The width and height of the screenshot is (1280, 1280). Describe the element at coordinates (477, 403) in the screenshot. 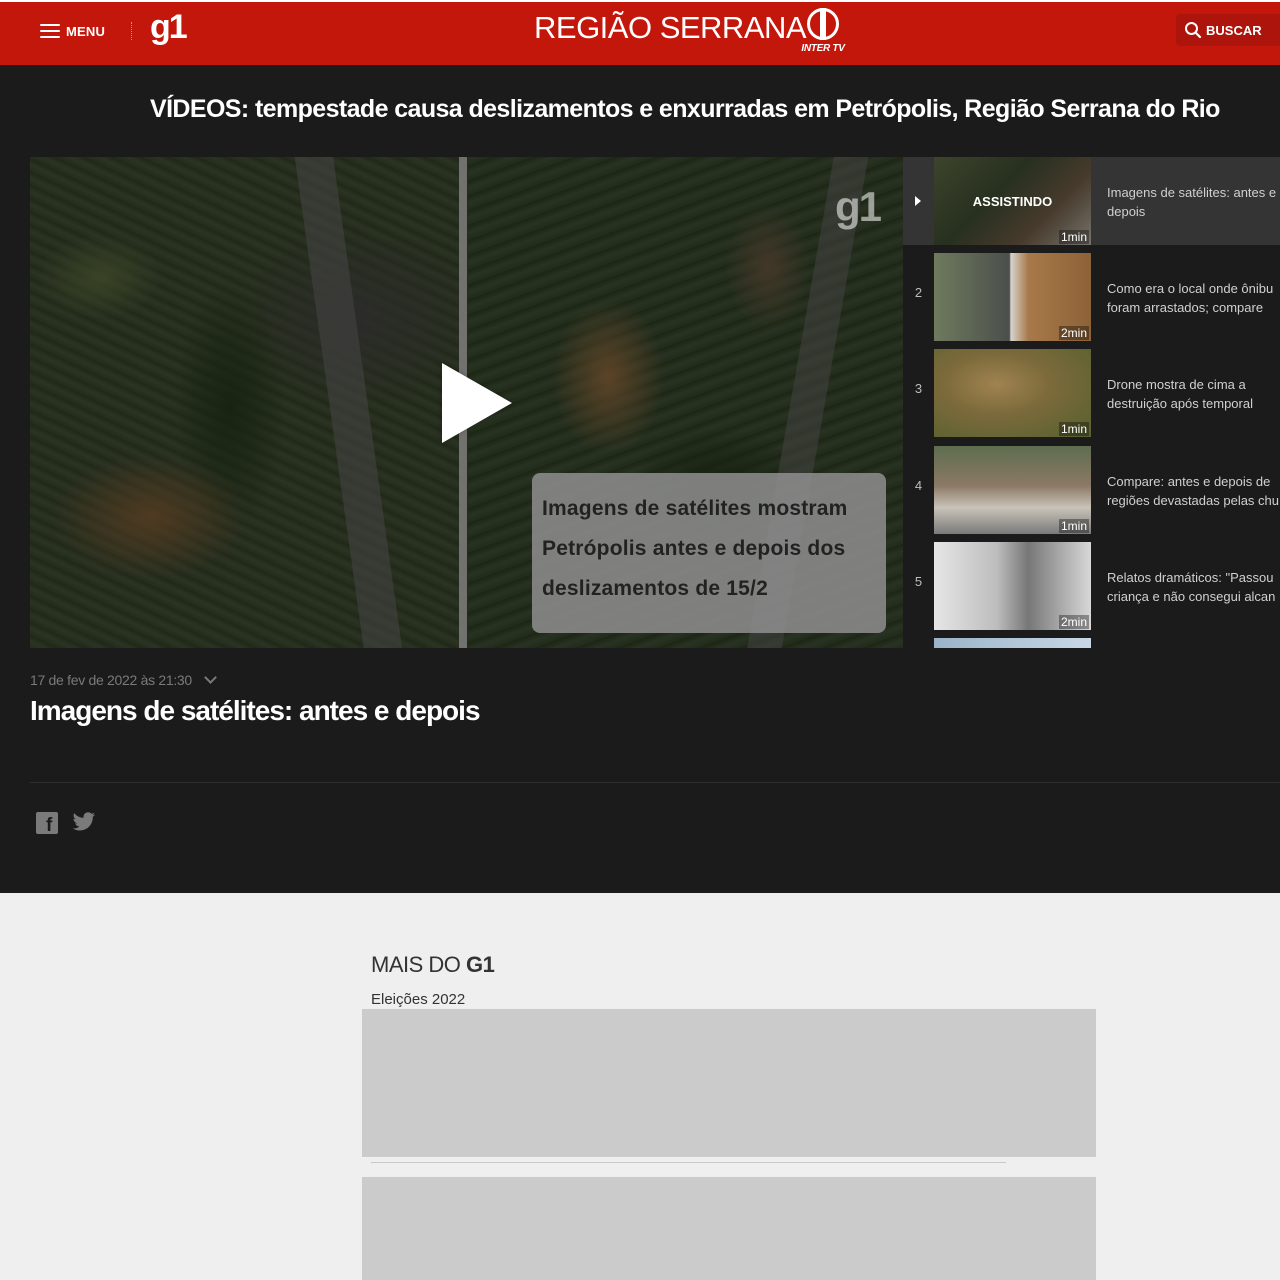

I see `play-icon` at that location.